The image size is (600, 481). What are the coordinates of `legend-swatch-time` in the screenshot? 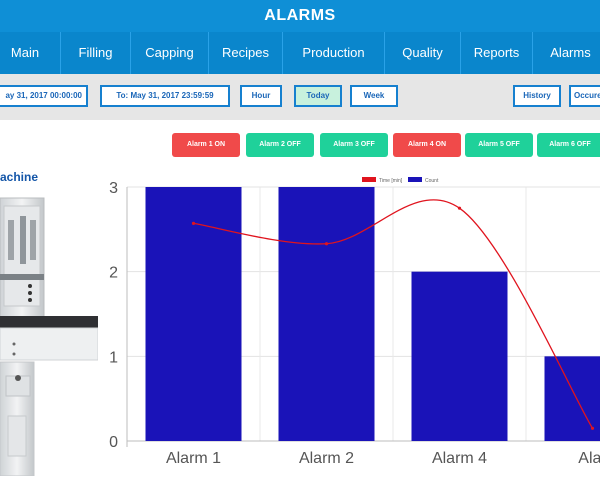 It's located at (369, 179).